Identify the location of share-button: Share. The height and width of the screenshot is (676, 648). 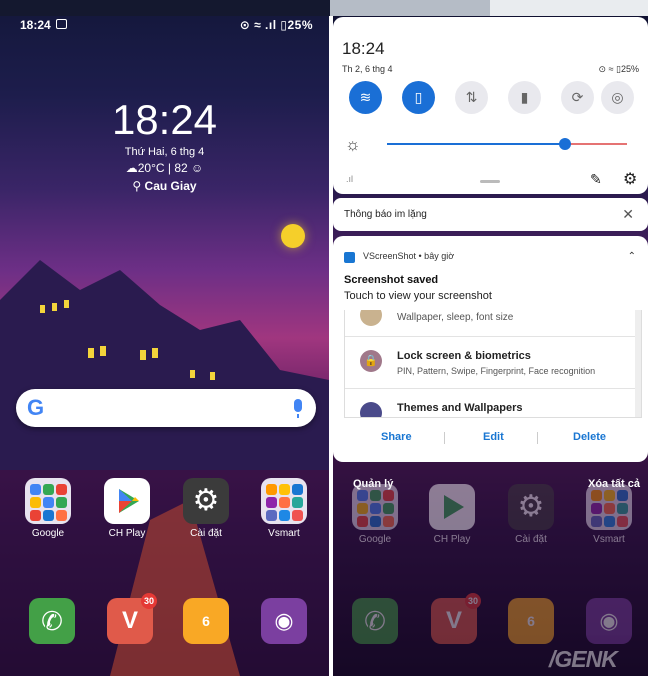
(396, 437).